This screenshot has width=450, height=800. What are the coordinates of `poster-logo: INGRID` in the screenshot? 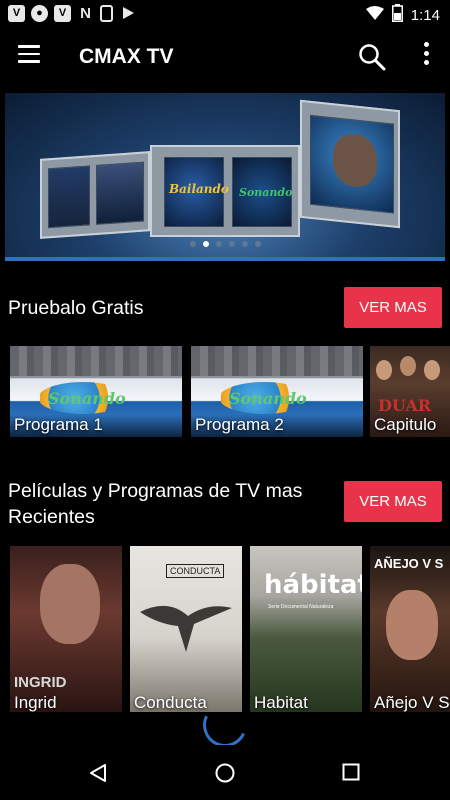 It's located at (40, 682).